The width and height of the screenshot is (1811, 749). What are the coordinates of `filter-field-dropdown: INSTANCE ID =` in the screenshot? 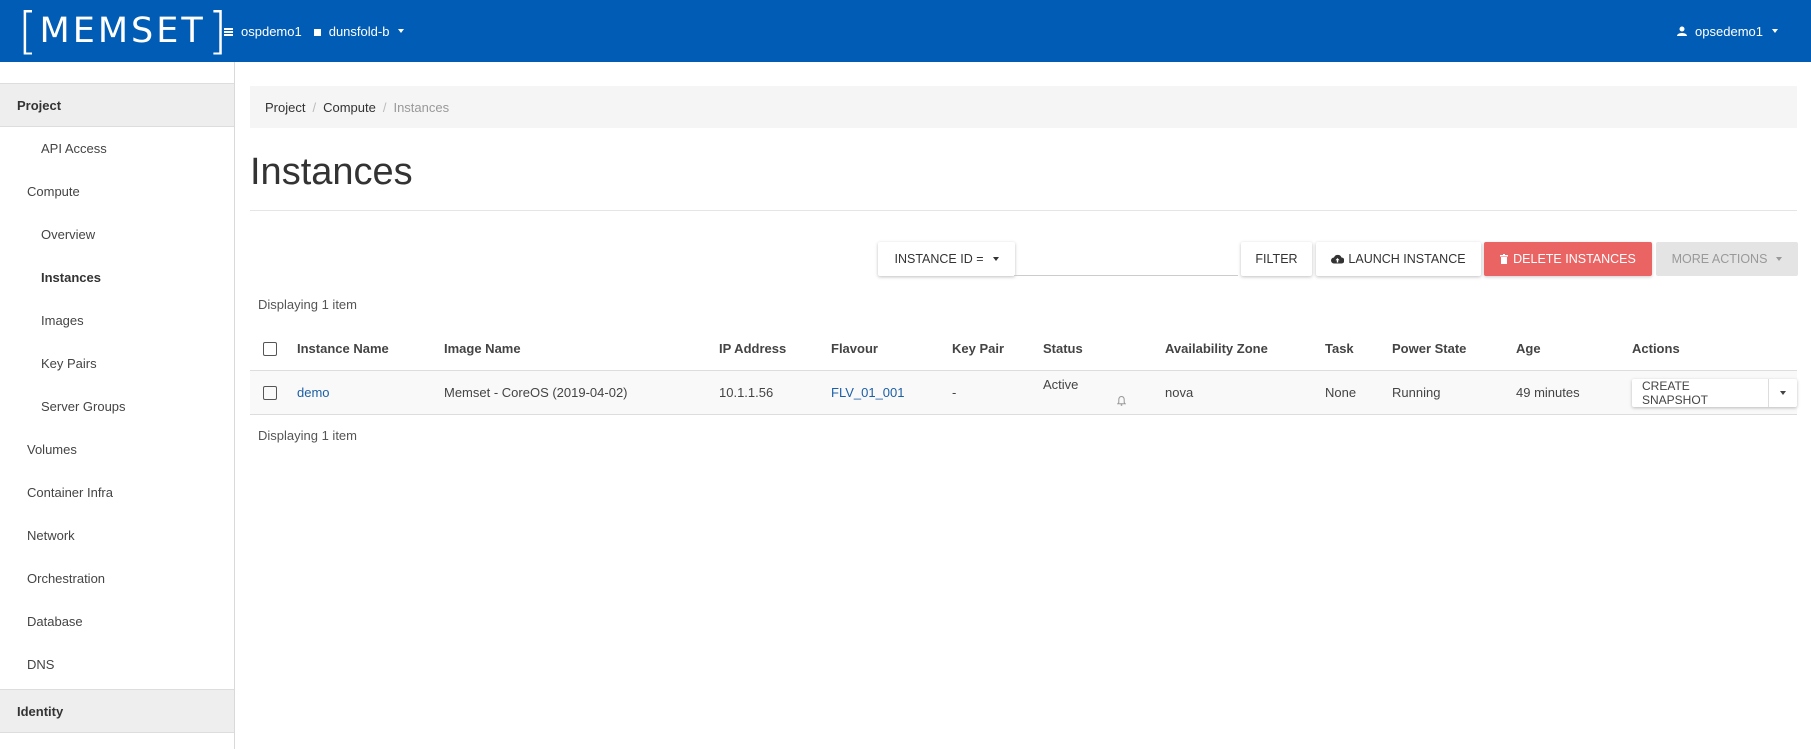 It's located at (946, 259).